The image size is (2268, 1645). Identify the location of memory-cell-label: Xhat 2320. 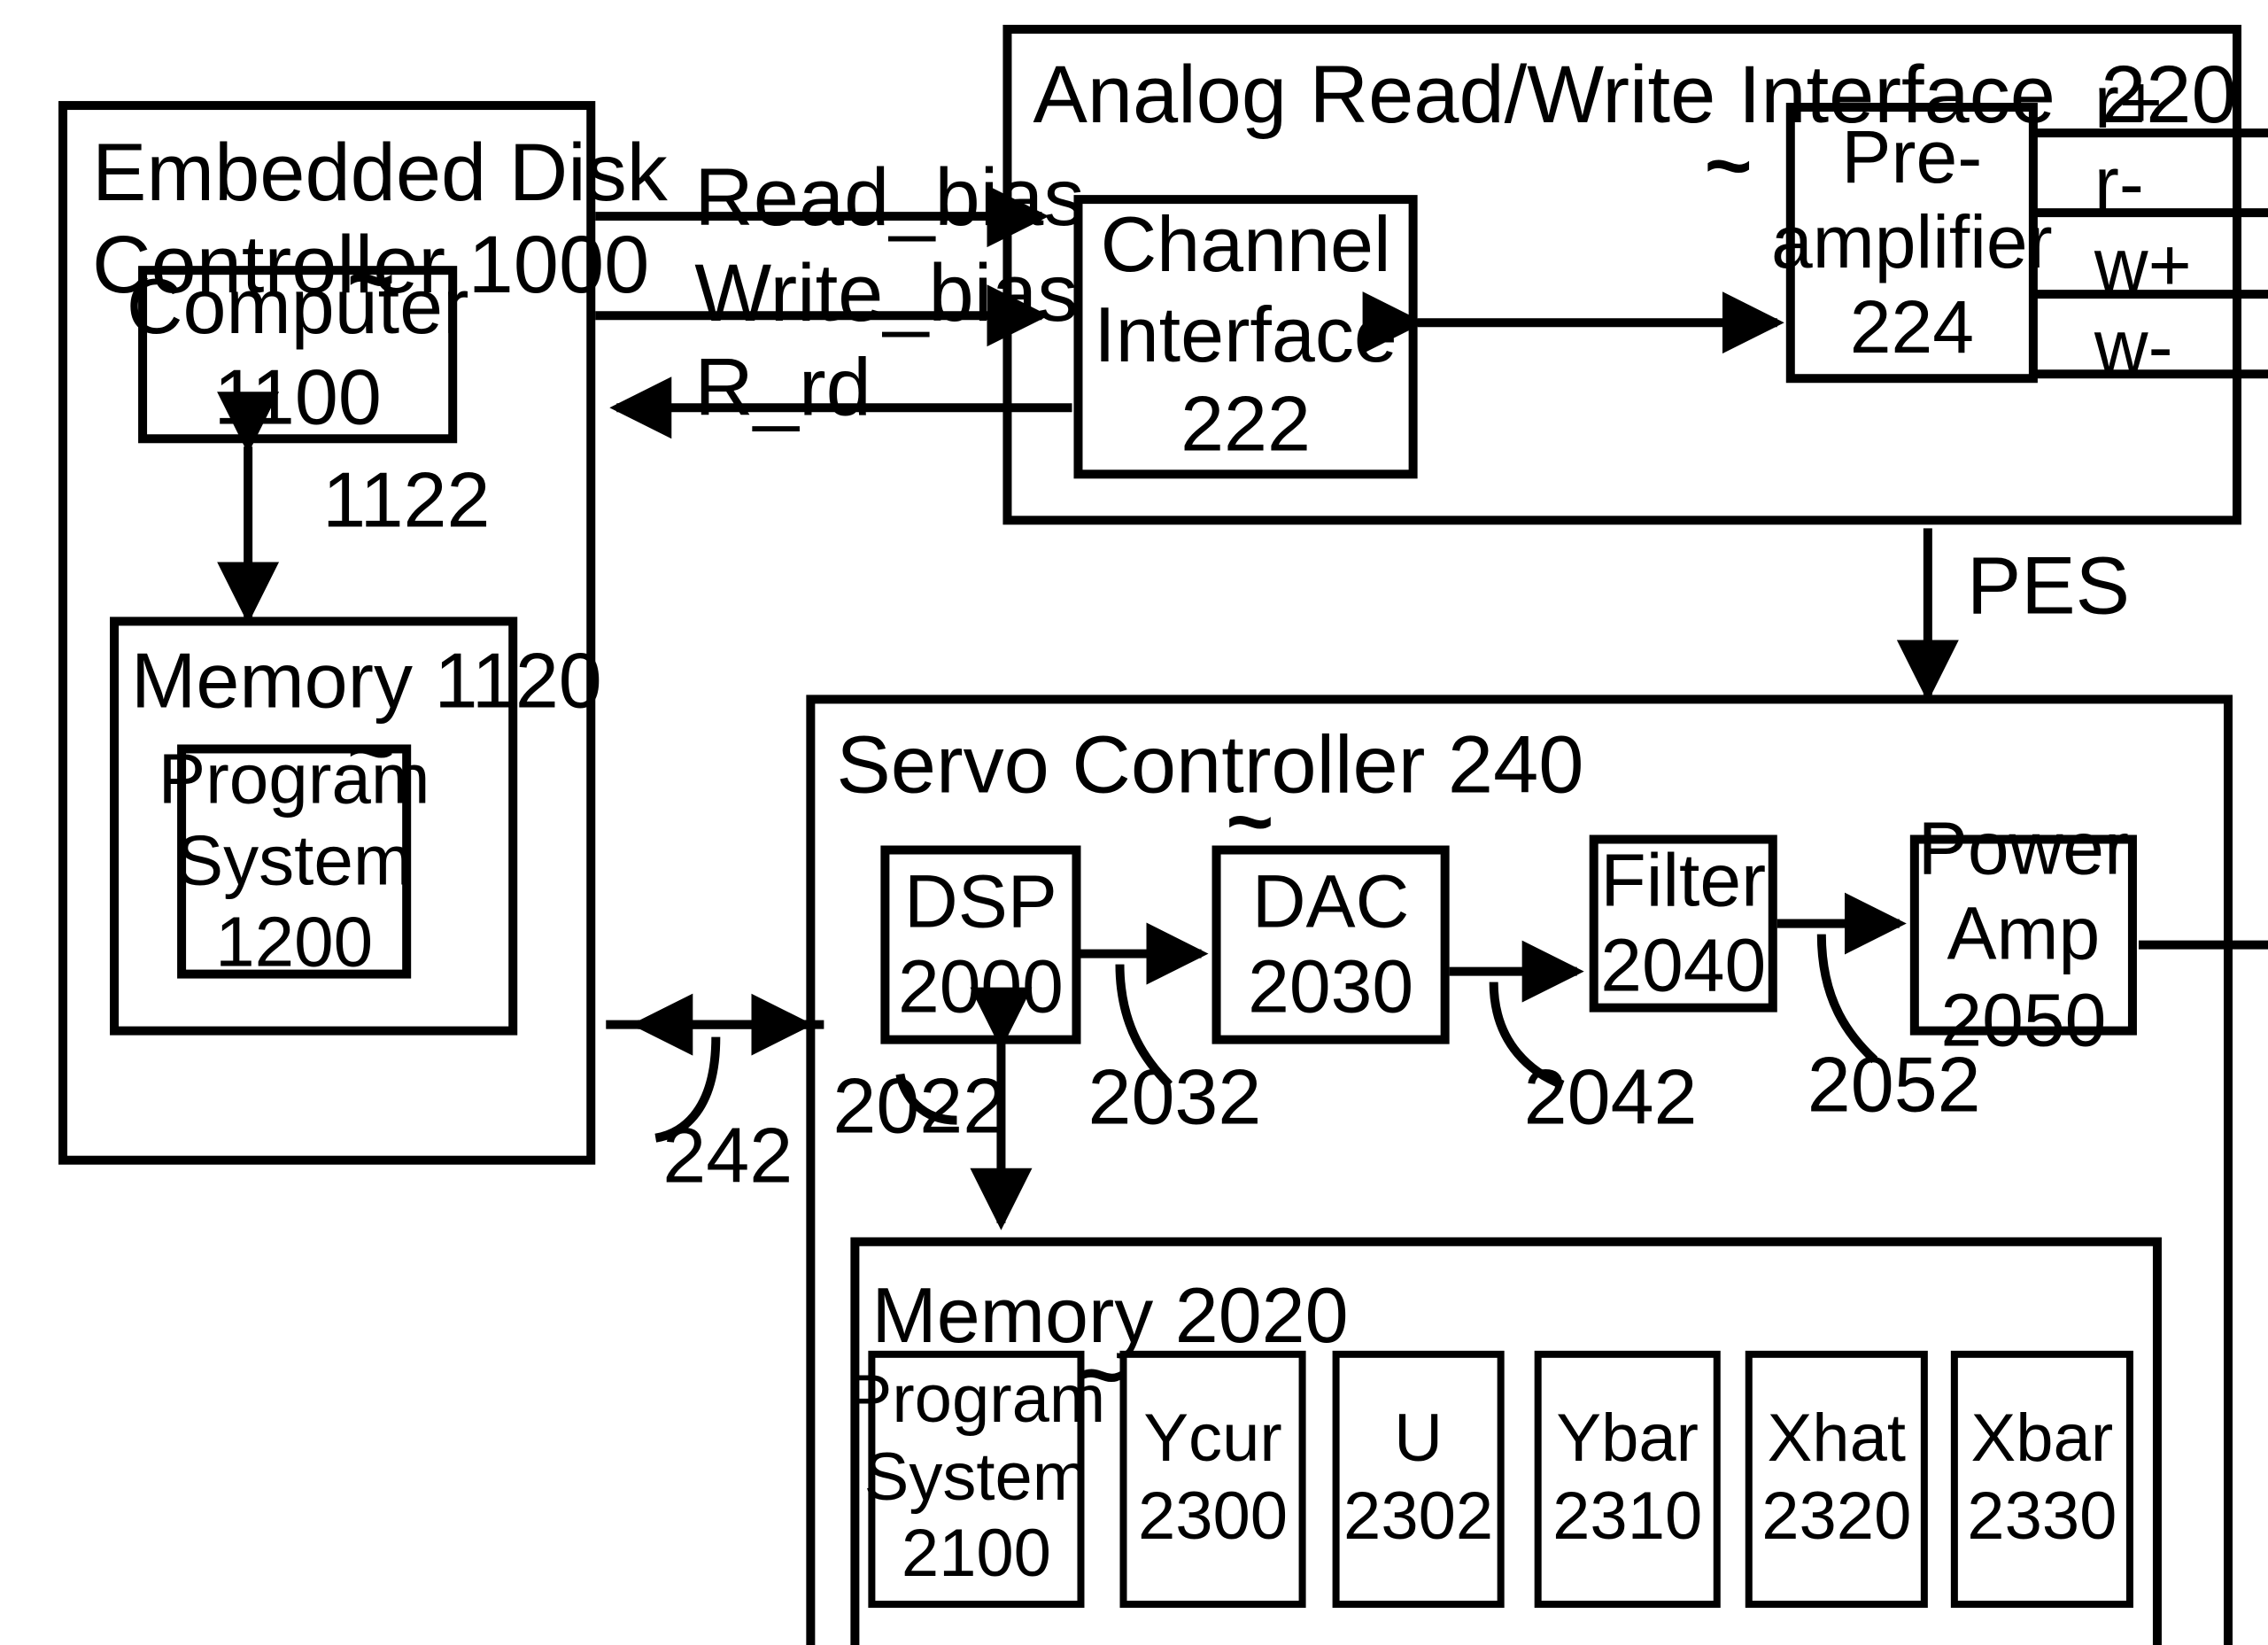
(1837, 1477).